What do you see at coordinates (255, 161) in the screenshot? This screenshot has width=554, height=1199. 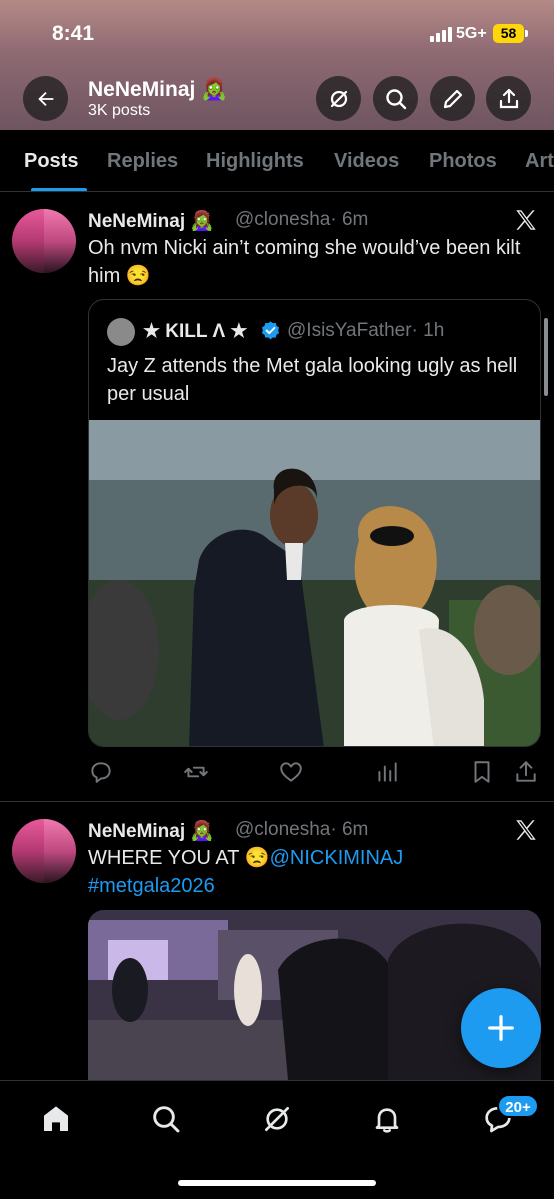 I see `tab-highlights: Highlights` at bounding box center [255, 161].